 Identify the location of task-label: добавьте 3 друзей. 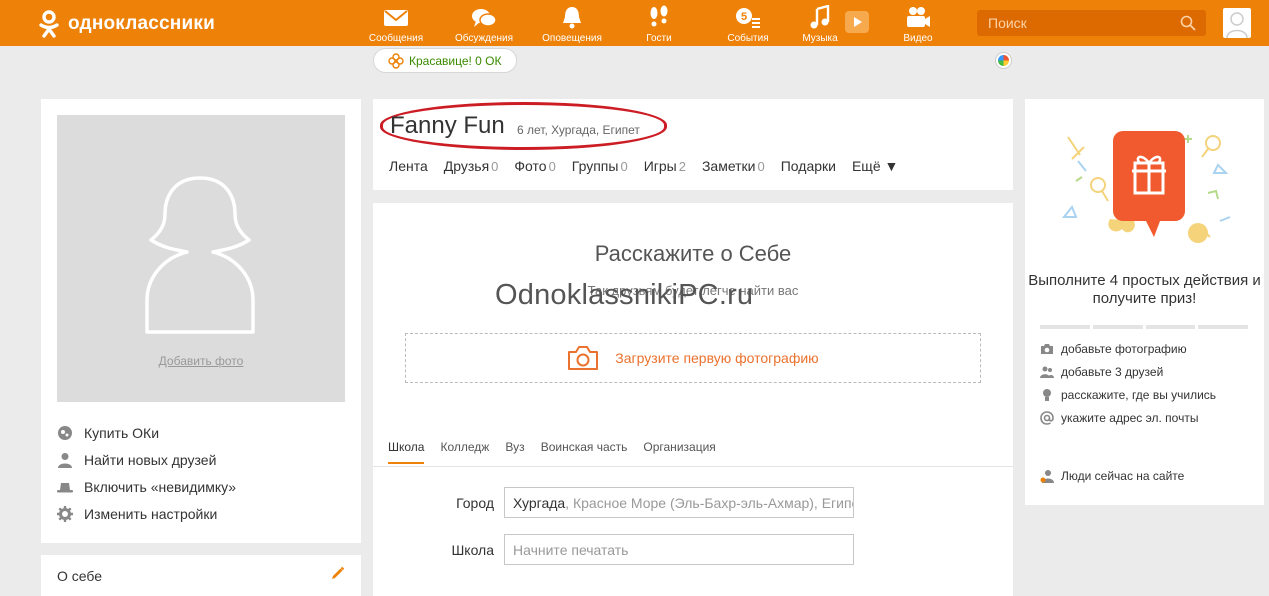
(1112, 371).